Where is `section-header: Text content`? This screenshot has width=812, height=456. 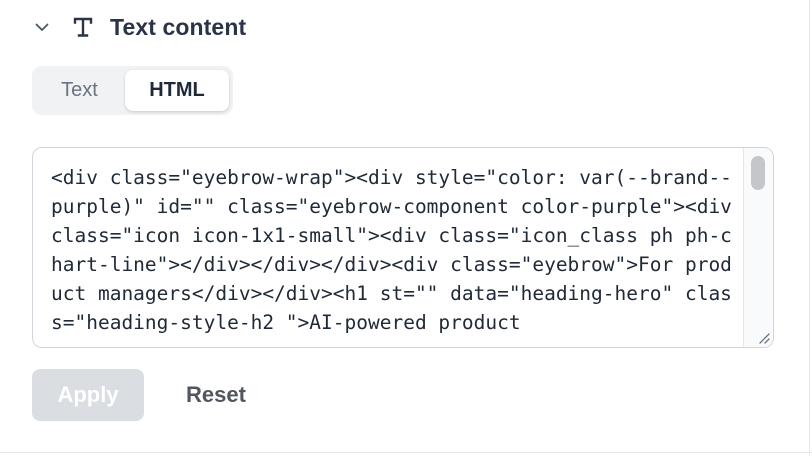
section-header: Text content is located at coordinates (139, 27).